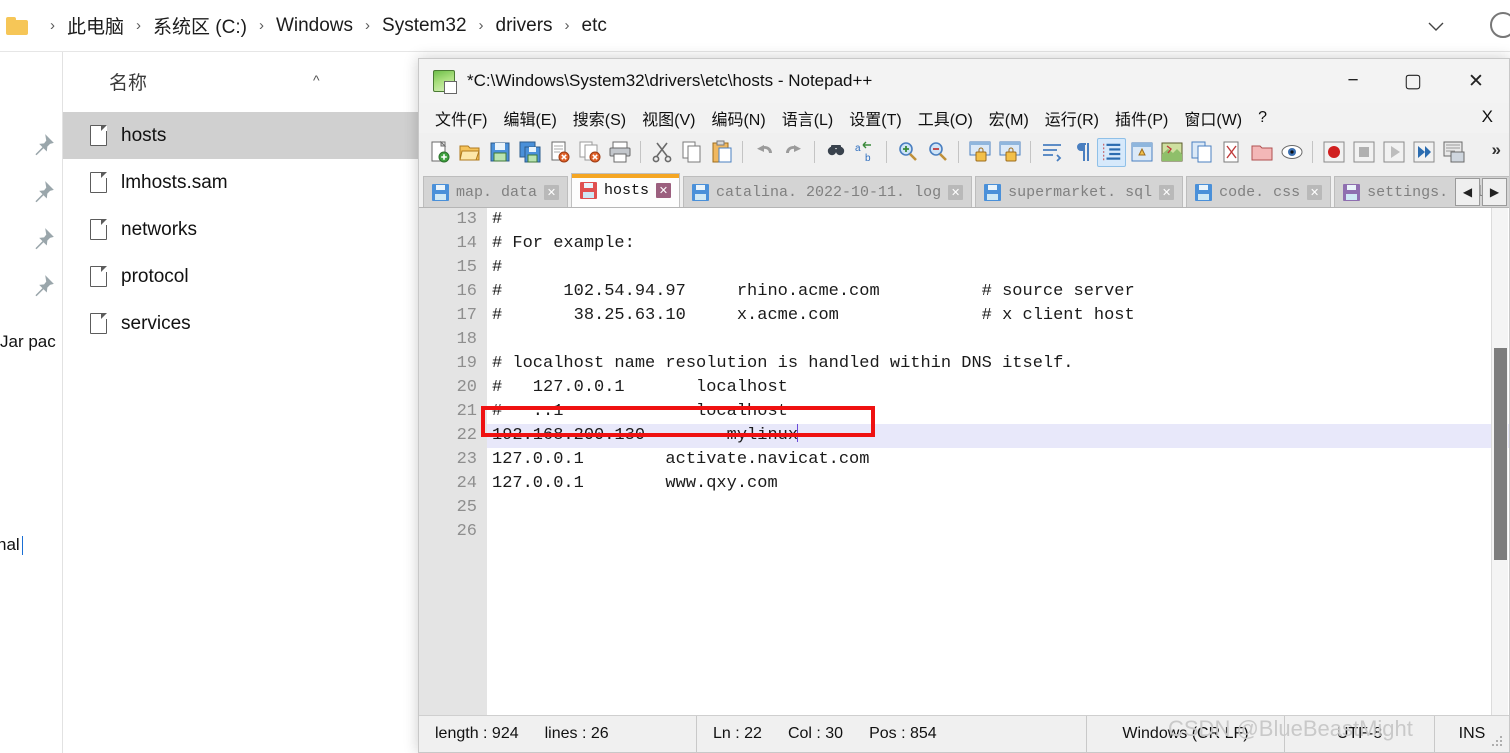 This screenshot has height=753, width=1510. I want to click on menu-item-language: 语言(L), so click(808, 118).